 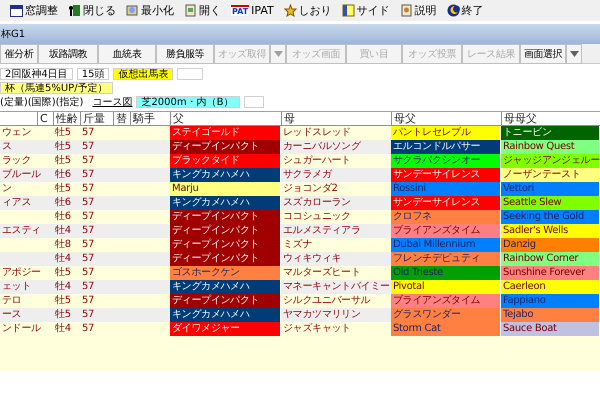 What do you see at coordinates (574, 54) in the screenshot?
I see `dropdown-button` at bounding box center [574, 54].